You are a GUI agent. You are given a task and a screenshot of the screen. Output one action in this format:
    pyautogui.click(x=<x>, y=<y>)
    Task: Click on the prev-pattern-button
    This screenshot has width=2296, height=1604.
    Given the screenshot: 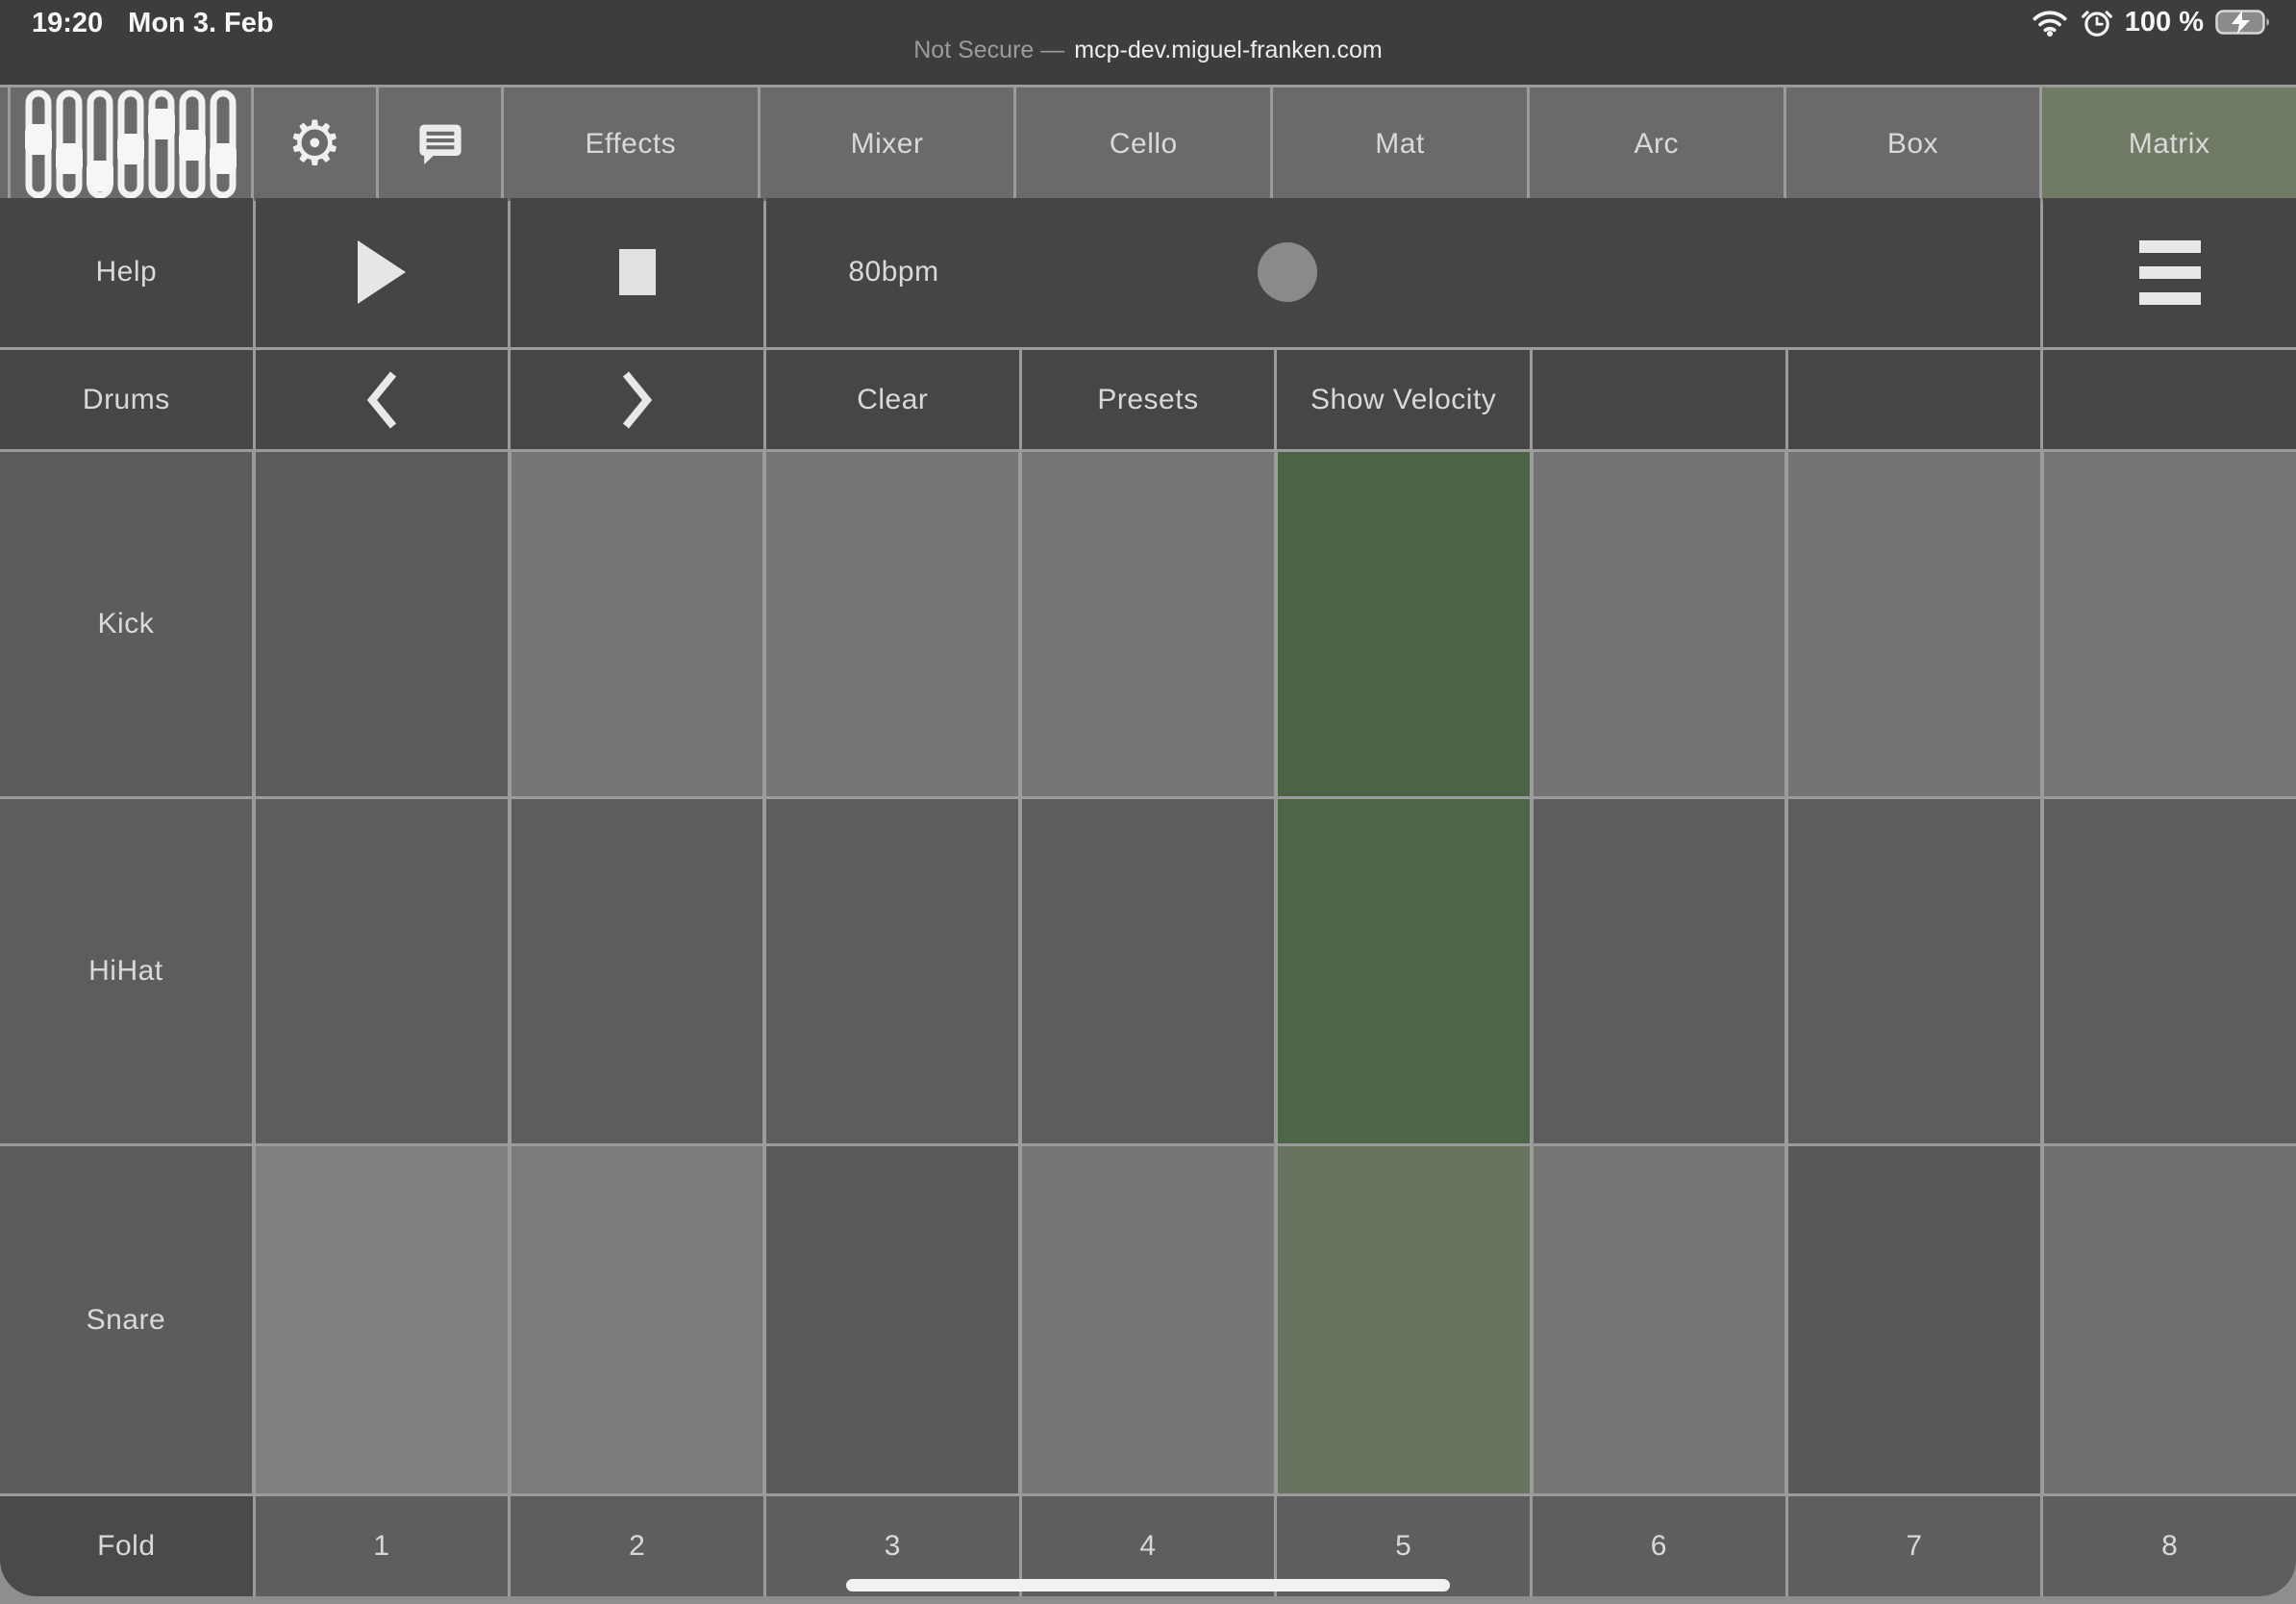 What is the action you would take?
    pyautogui.click(x=382, y=399)
    